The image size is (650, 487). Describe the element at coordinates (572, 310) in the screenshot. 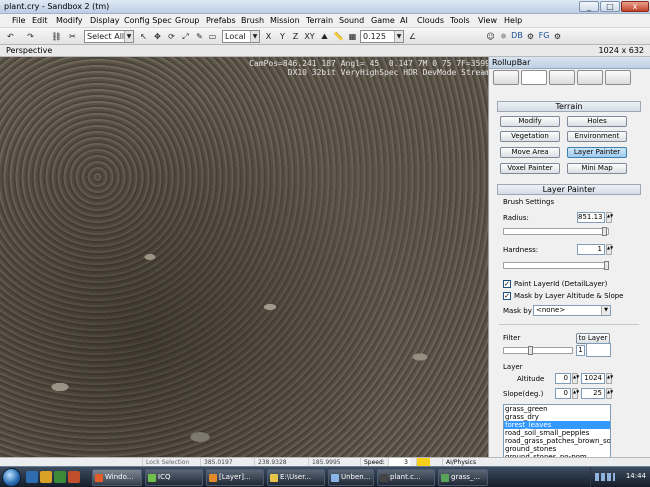

I see `mask-by-dropdown: <none> ▼` at that location.